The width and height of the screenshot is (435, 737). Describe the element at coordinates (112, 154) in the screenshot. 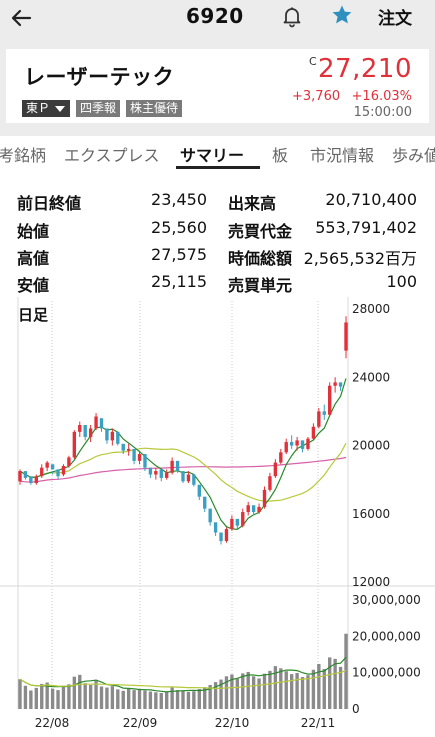

I see `tab-express: エクスプレス` at that location.